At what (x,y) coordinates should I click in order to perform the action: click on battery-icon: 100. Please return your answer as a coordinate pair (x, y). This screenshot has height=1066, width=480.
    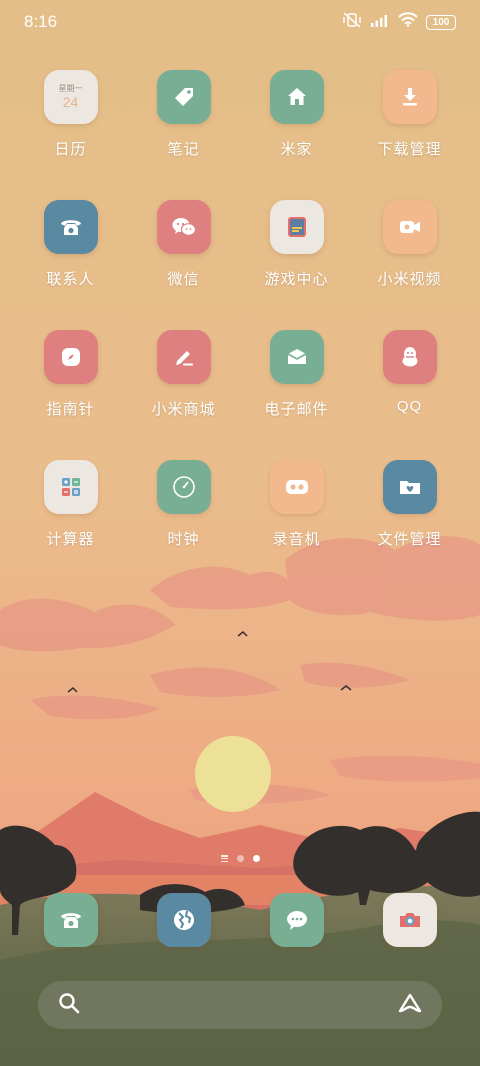
    Looking at the image, I should click on (441, 22).